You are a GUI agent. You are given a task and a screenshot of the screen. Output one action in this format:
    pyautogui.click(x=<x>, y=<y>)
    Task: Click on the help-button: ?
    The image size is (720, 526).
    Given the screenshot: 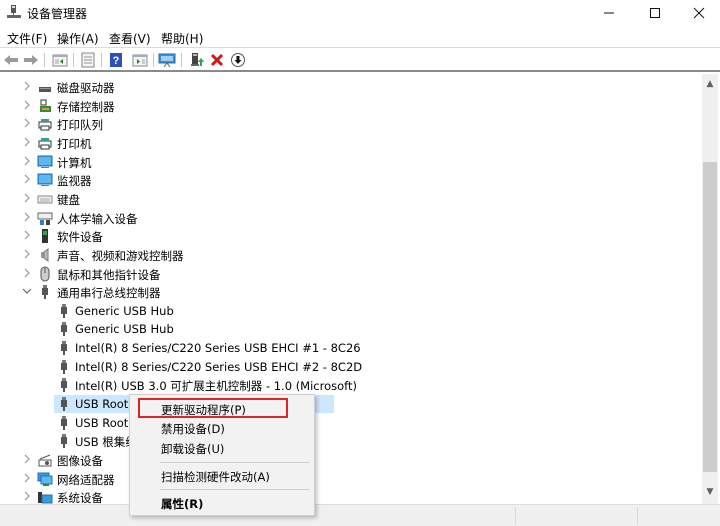 What is the action you would take?
    pyautogui.click(x=116, y=60)
    